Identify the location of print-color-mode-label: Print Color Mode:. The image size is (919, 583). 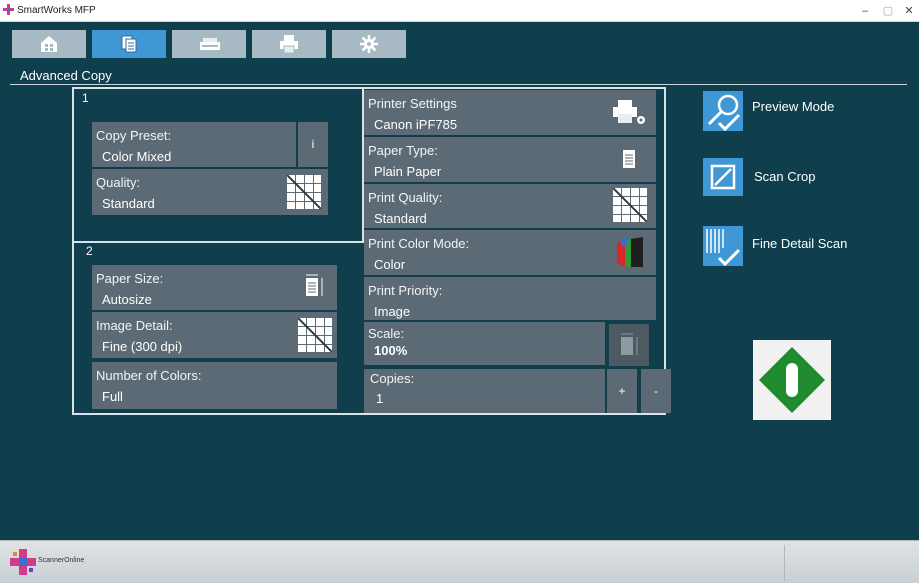
(419, 243).